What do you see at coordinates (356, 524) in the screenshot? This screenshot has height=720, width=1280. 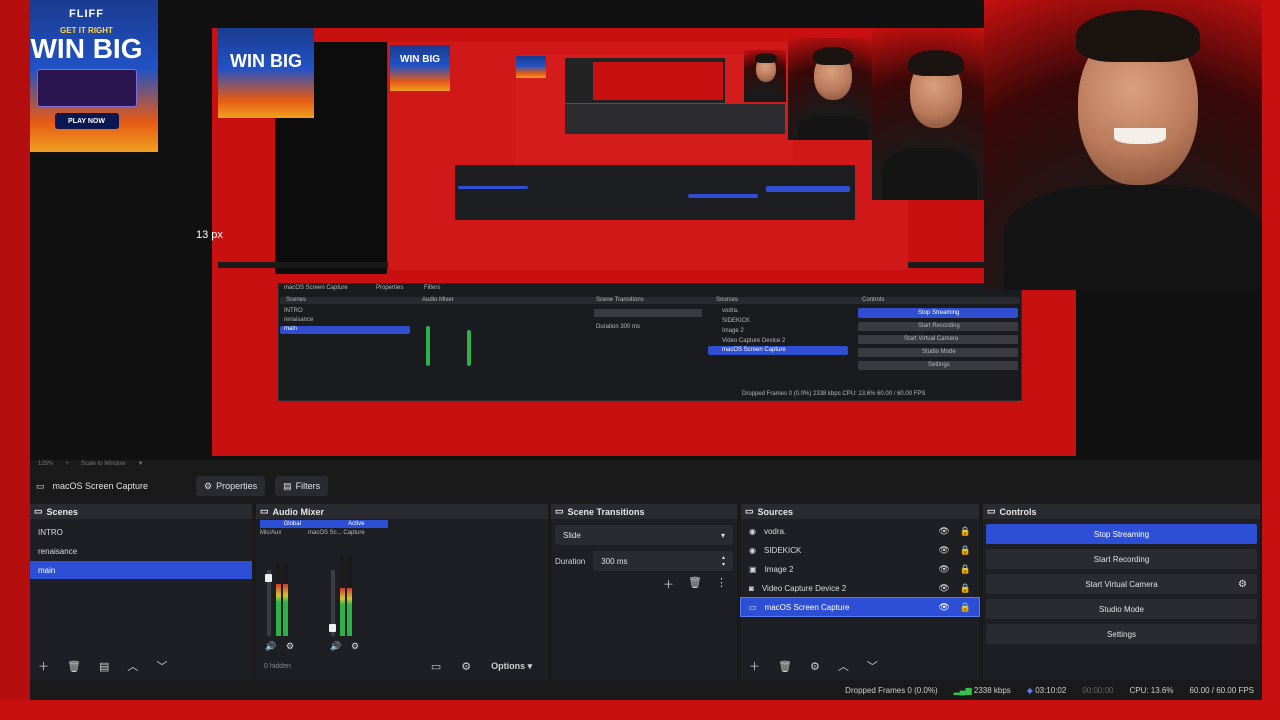 I see `mixer-tab-active: Active` at bounding box center [356, 524].